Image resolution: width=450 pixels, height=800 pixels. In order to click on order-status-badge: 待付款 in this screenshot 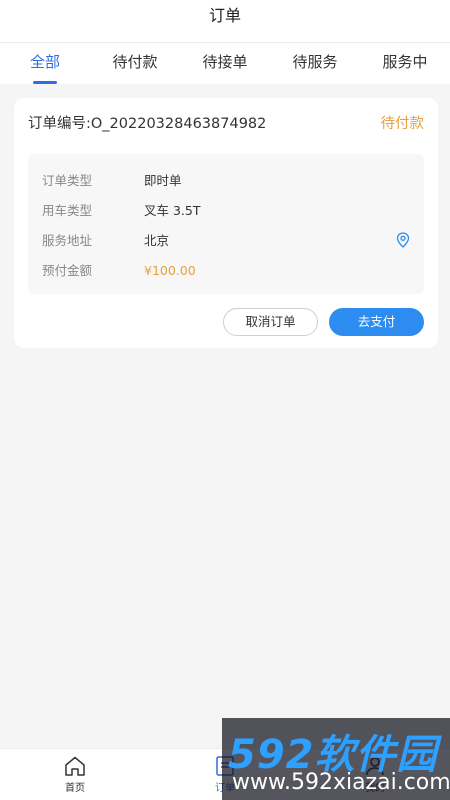, I will do `click(402, 124)`.